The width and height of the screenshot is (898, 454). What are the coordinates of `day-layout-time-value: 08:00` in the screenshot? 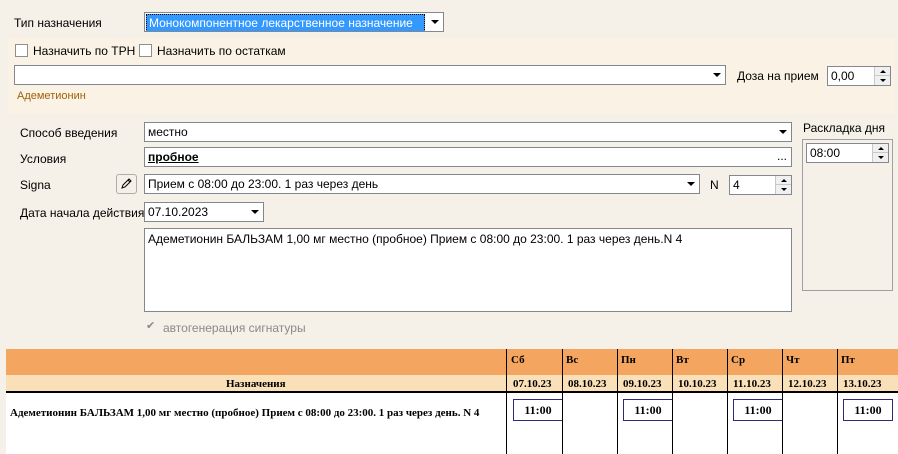 It's located at (825, 153).